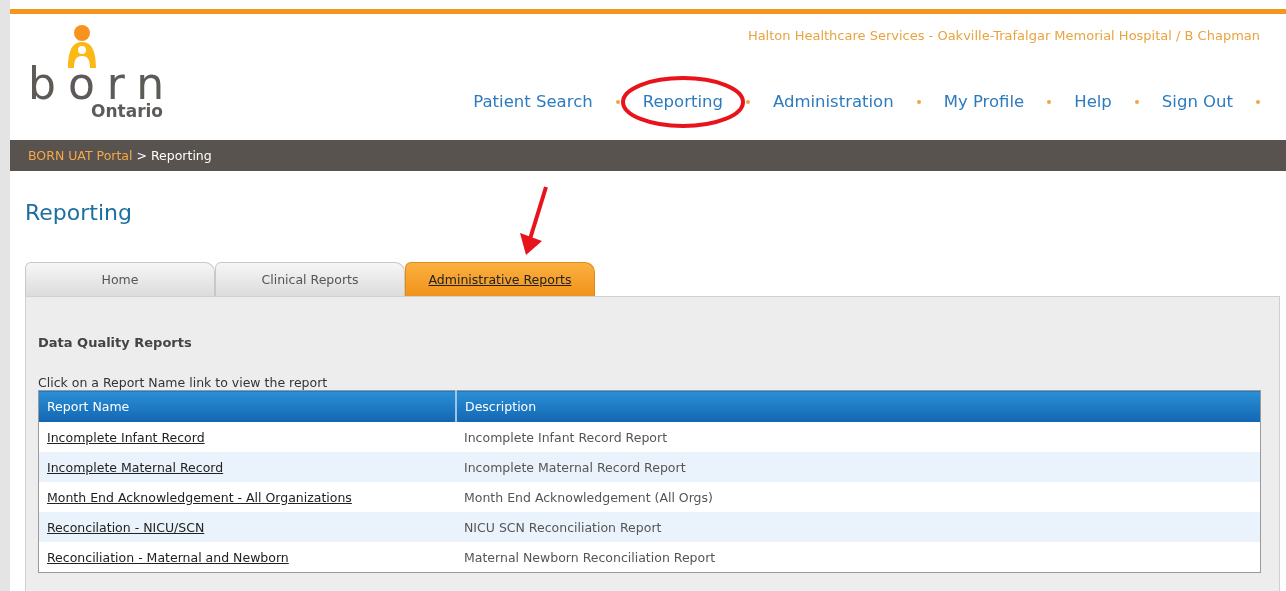 The width and height of the screenshot is (1286, 591). I want to click on breadcrumb-current: Reporting, so click(181, 155).